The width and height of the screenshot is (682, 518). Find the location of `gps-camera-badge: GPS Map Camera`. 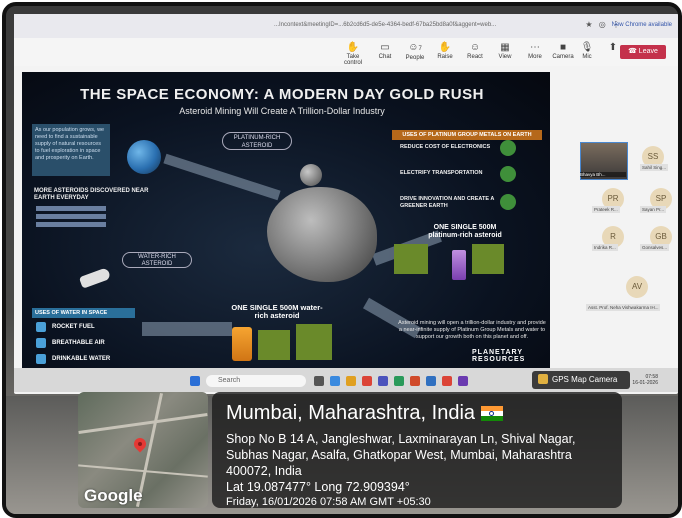

gps-camera-badge: GPS Map Camera is located at coordinates (581, 380).